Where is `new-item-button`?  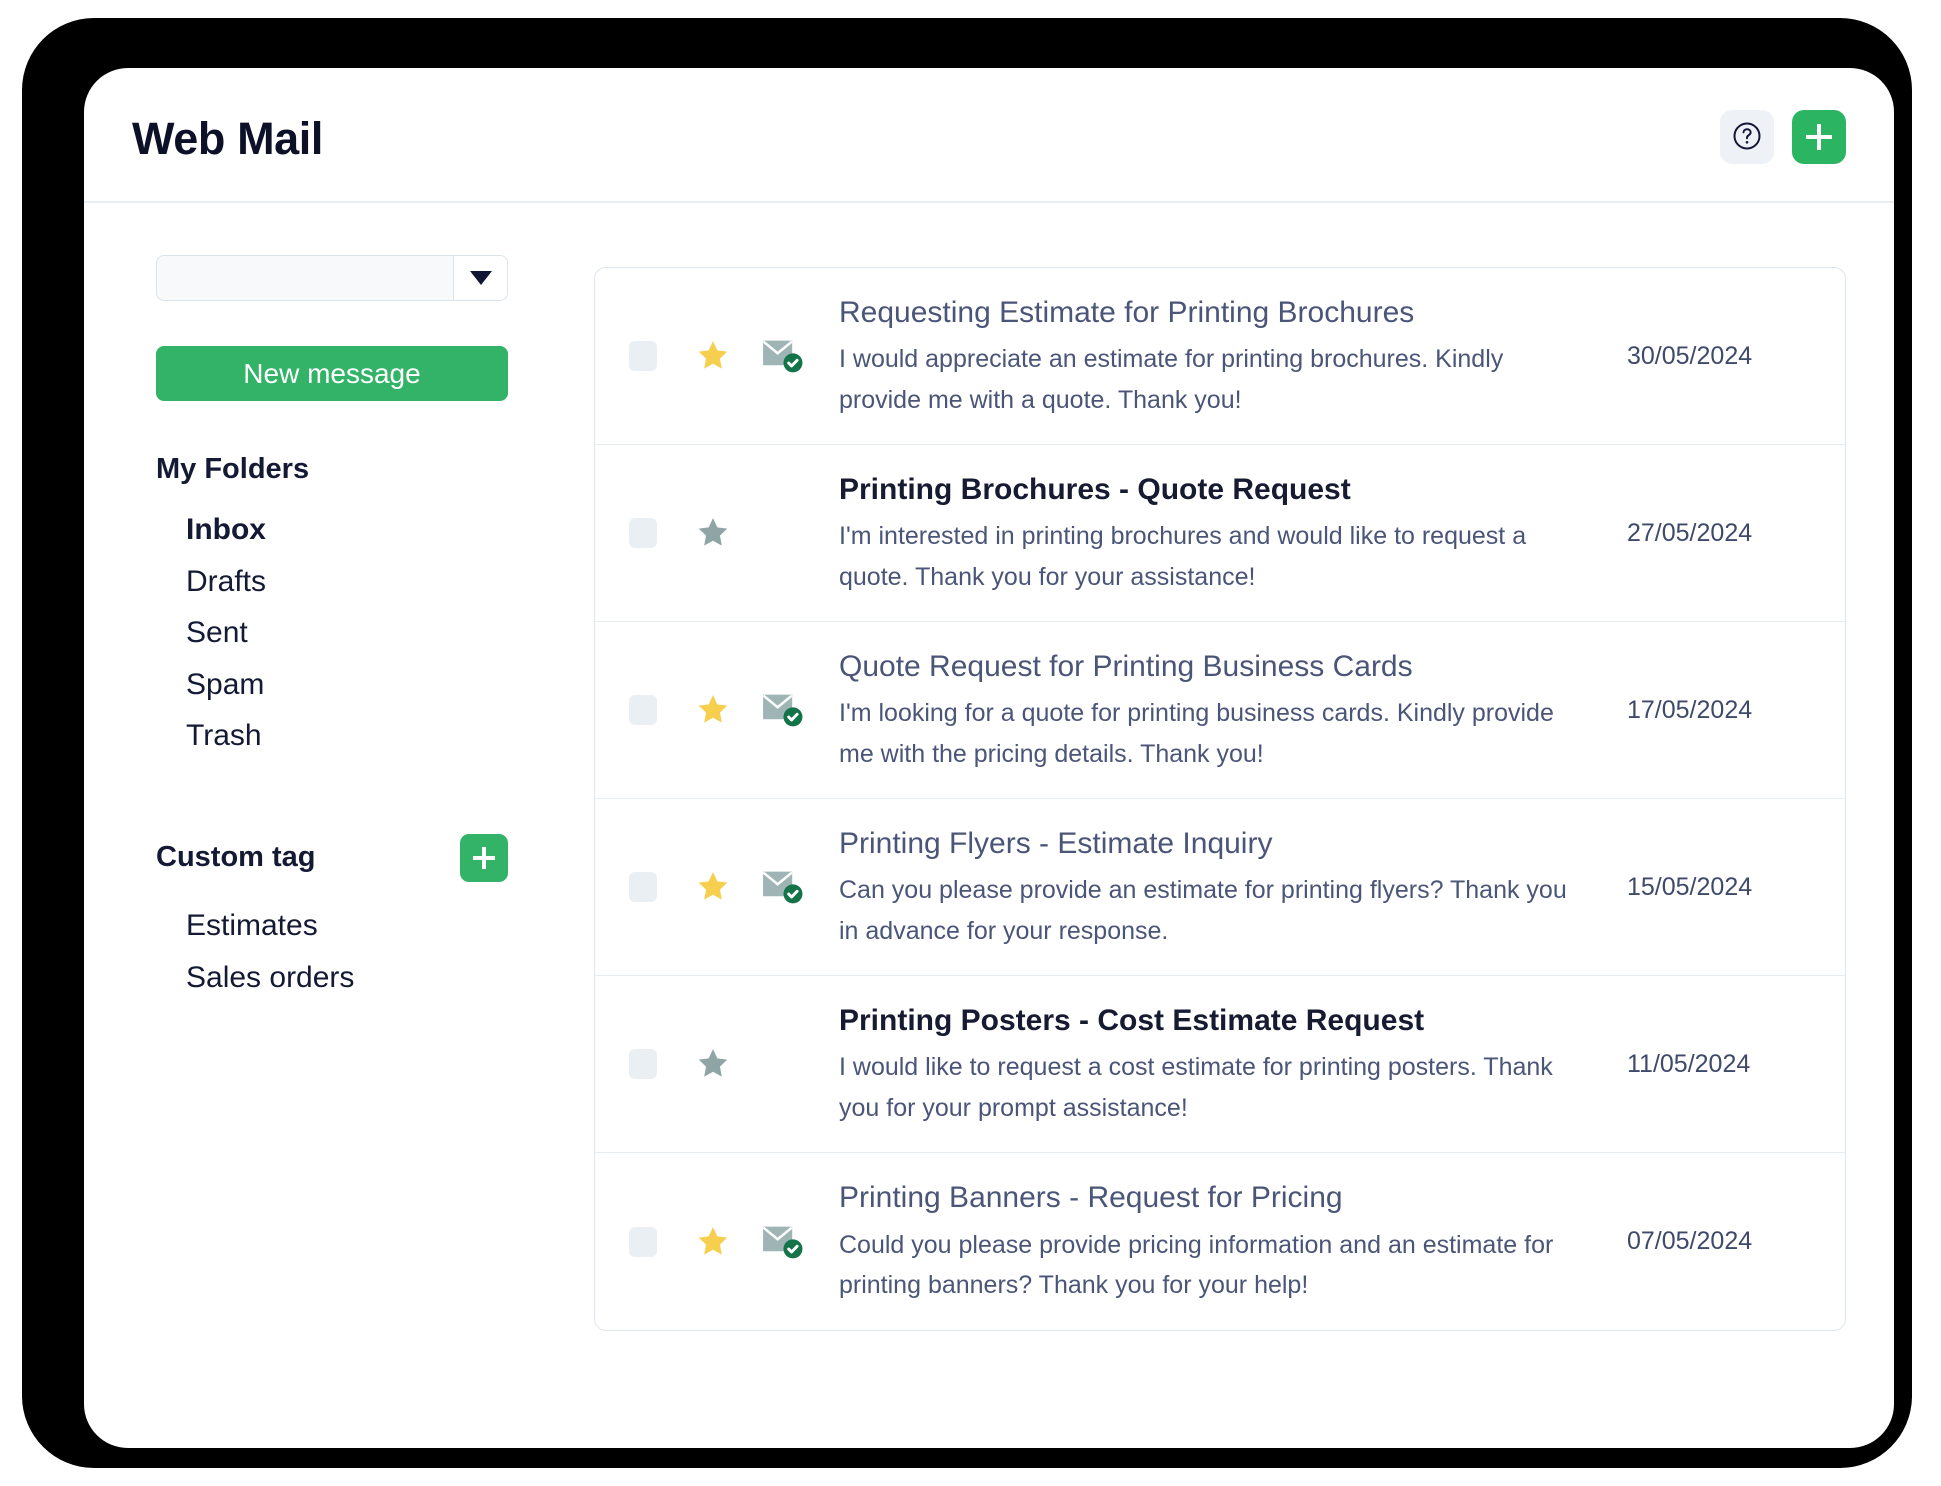
new-item-button is located at coordinates (1819, 137).